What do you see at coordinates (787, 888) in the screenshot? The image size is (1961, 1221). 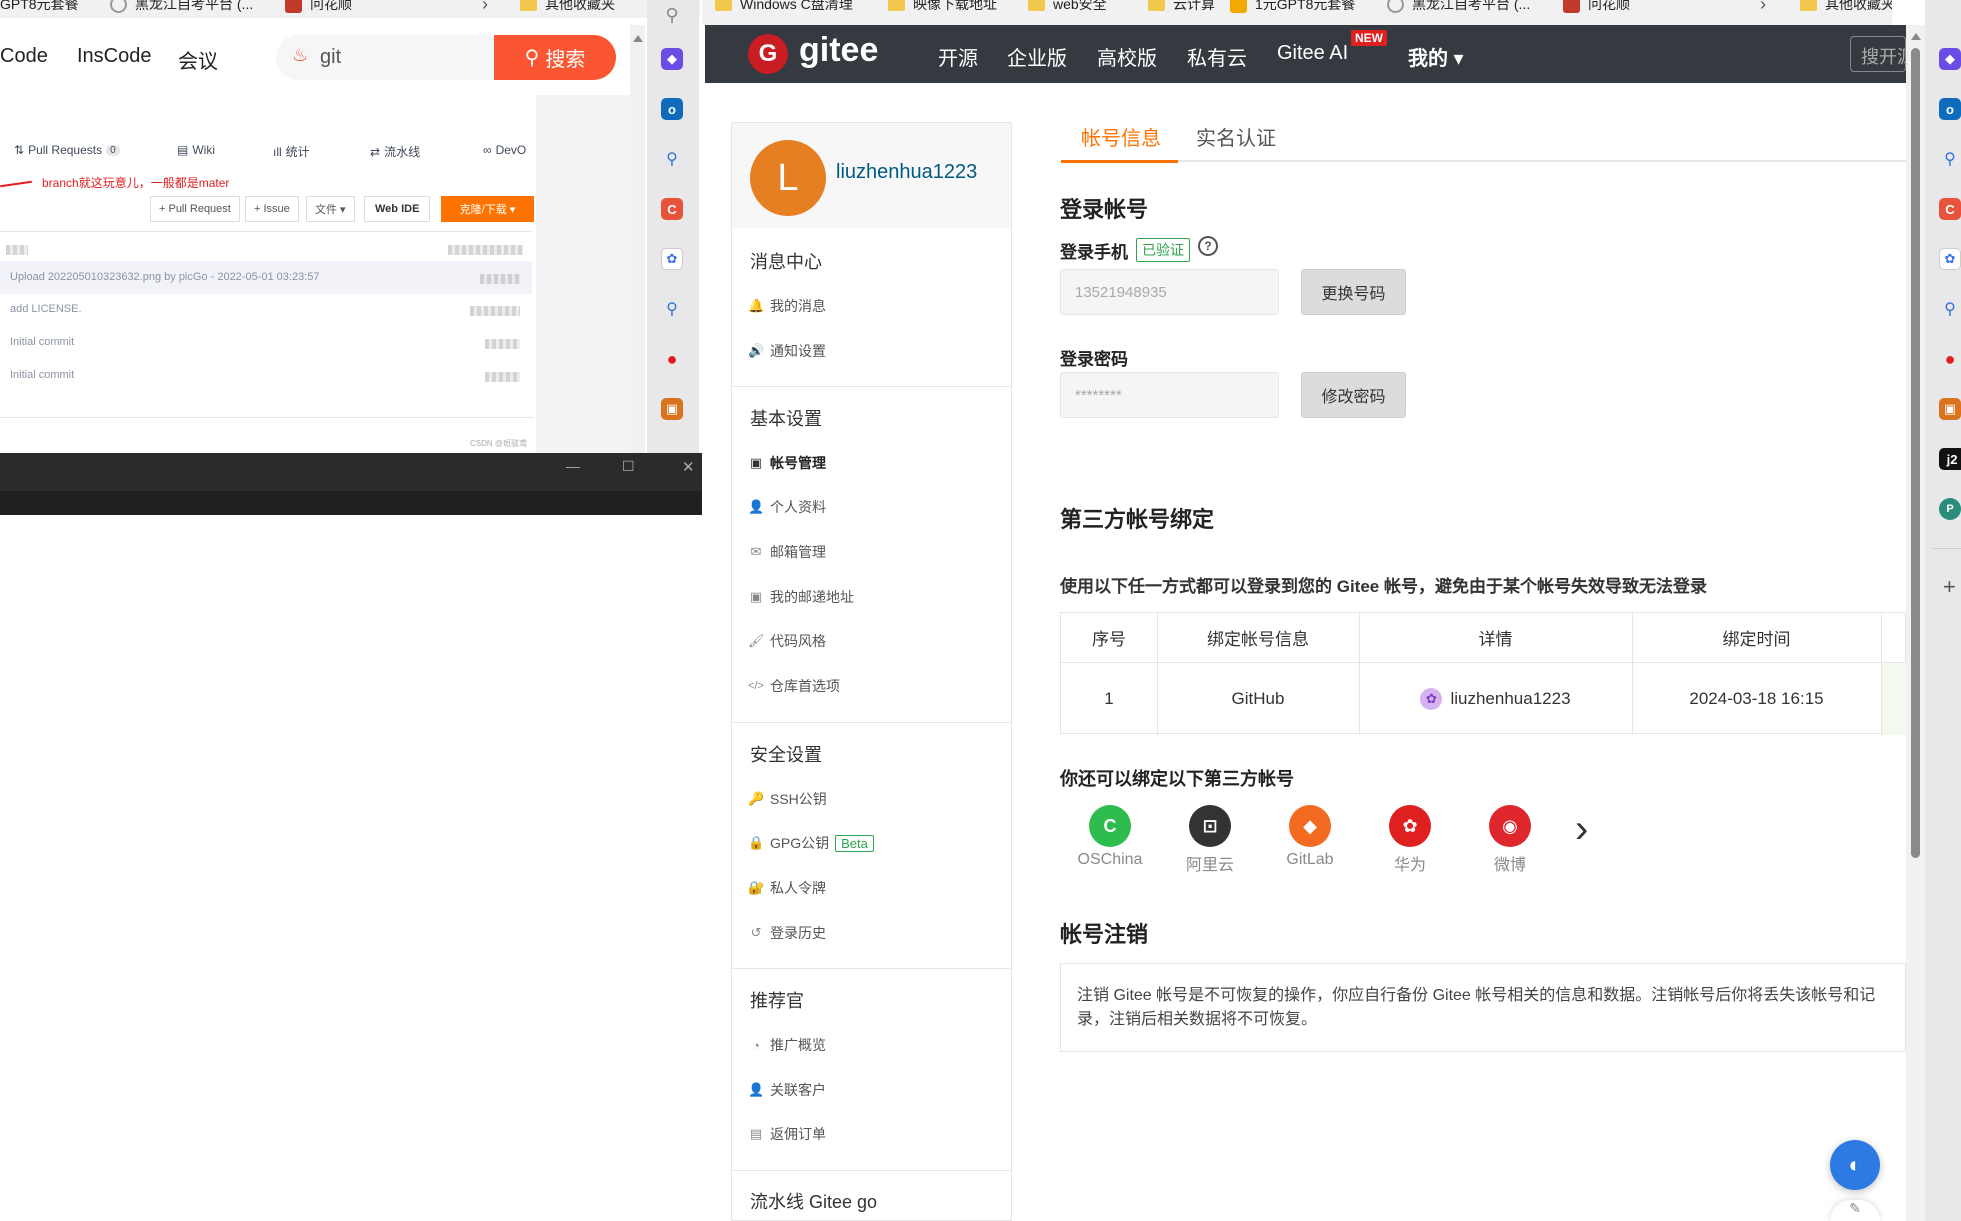 I see `sidebar-item-private-tokens: 🔐 私人令牌` at bounding box center [787, 888].